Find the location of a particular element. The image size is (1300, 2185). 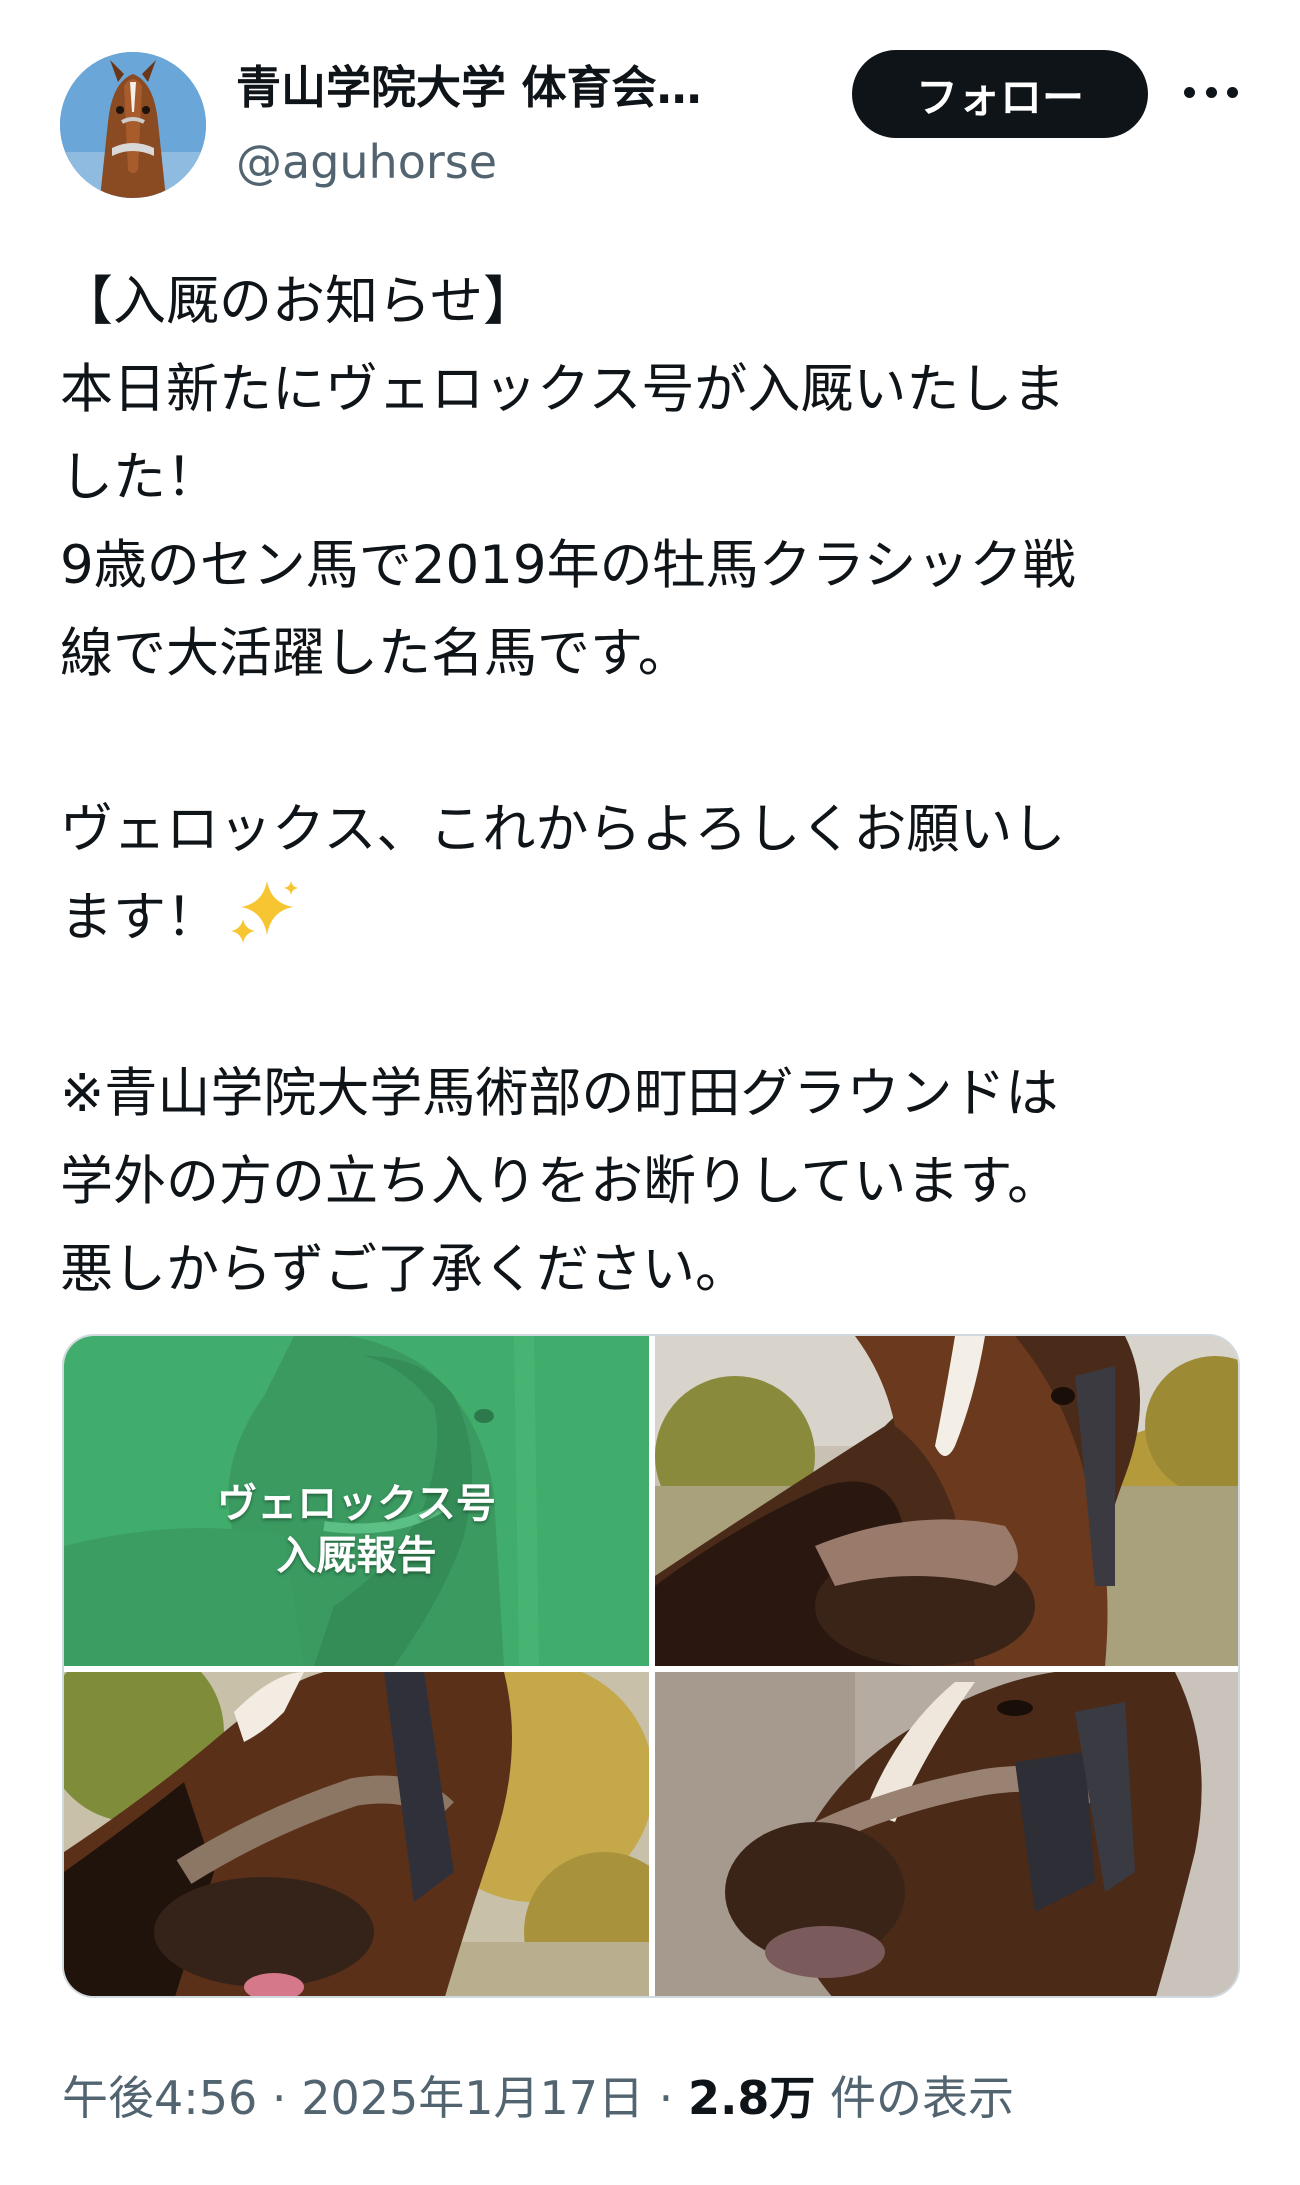

tweet-line: 学外の方の立ち入りをお断りしています。 is located at coordinates (560, 1181).